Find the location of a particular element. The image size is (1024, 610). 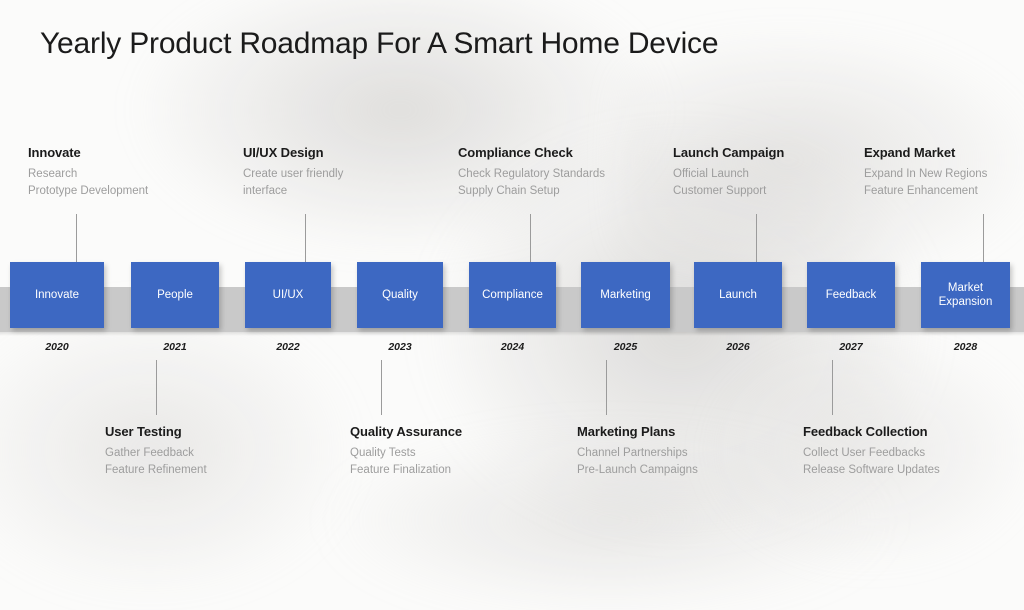

milestone-box: Quality is located at coordinates (400, 295).